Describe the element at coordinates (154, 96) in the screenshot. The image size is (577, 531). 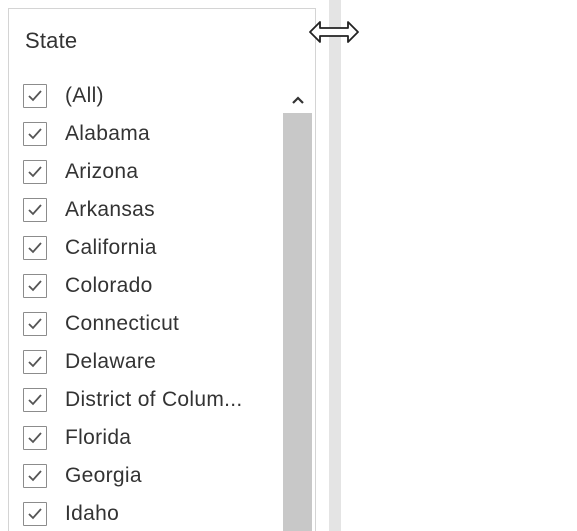
I see `filter-item-all: (All)` at that location.